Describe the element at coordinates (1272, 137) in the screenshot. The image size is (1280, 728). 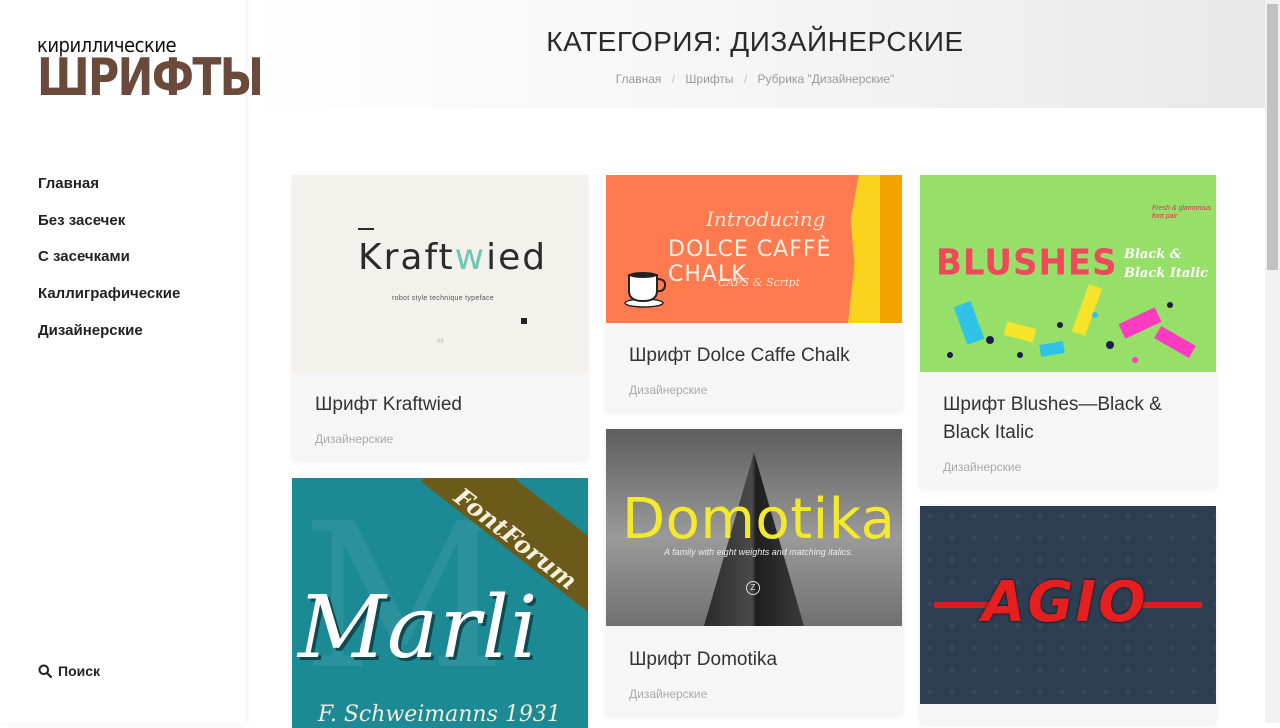
I see `scrollbar-thumb` at that location.